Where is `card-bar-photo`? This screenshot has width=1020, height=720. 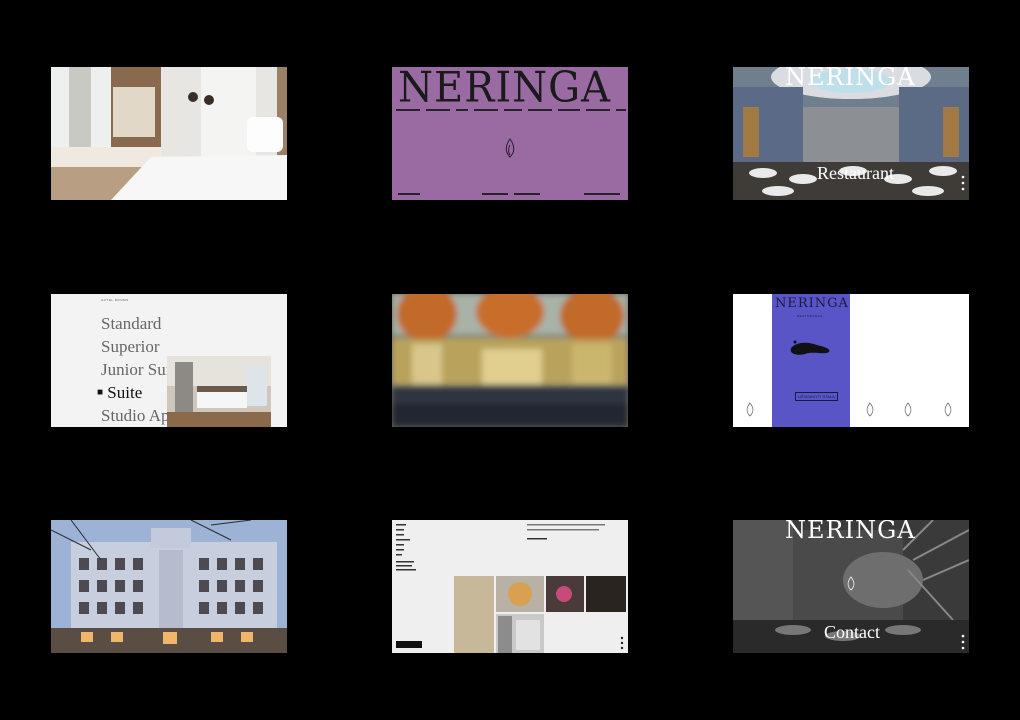 card-bar-photo is located at coordinates (510, 360).